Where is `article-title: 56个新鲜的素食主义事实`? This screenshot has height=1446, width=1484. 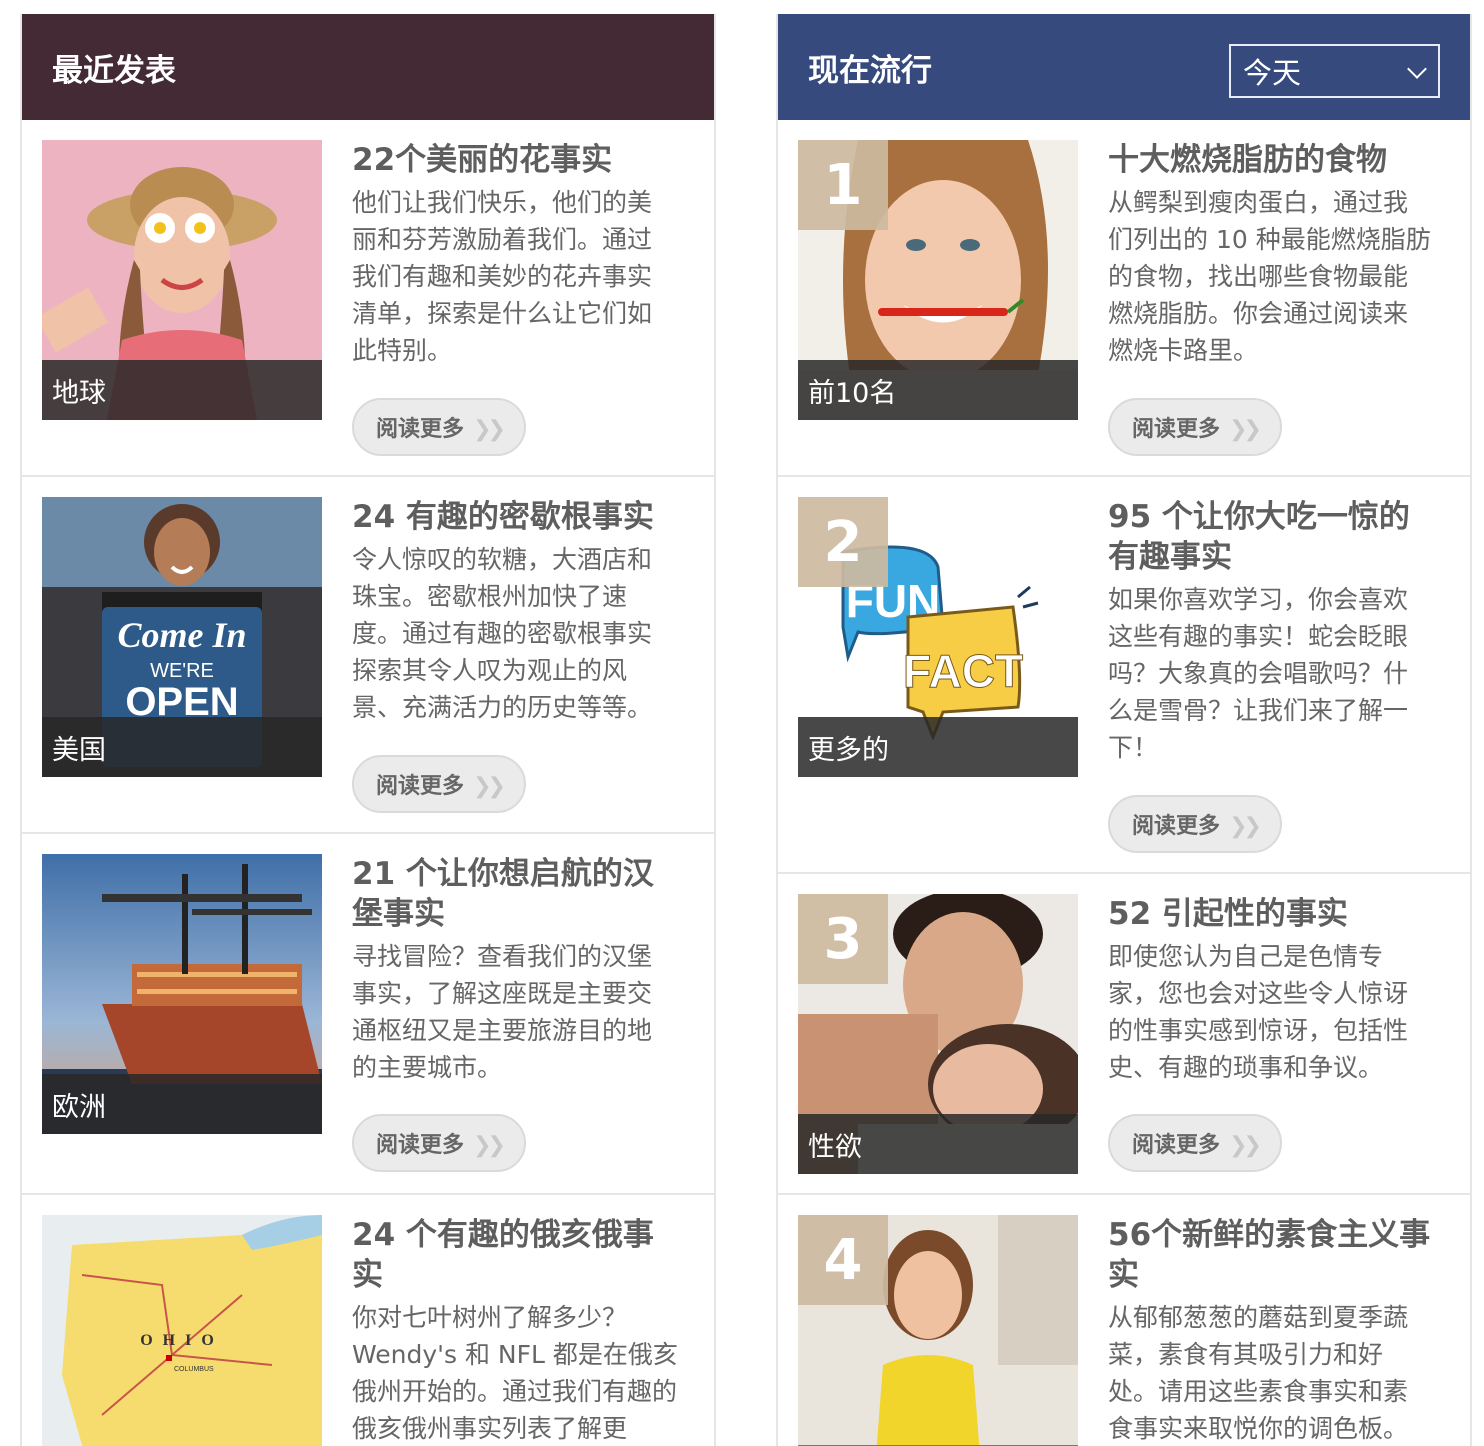 article-title: 56个新鲜的素食主义事实 is located at coordinates (1273, 1255).